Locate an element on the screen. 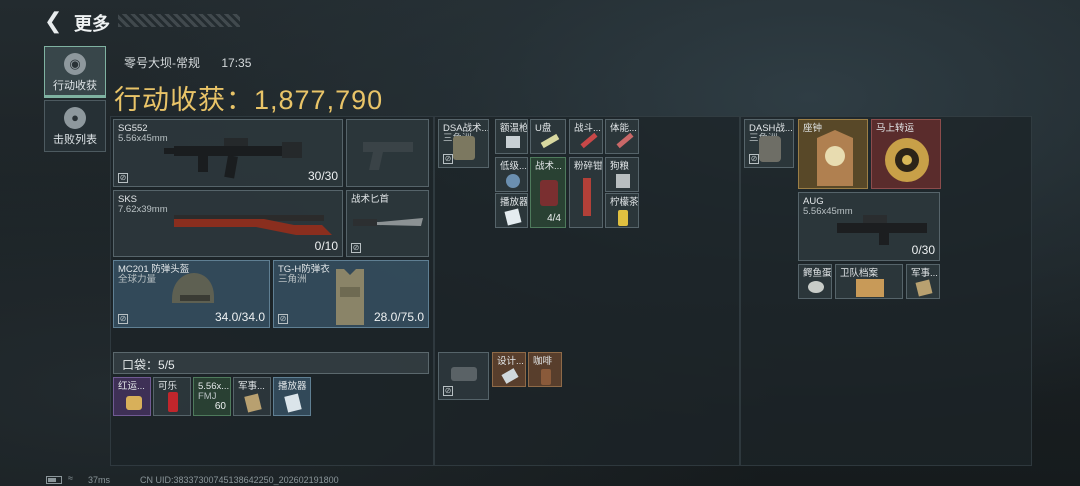 This screenshot has width=1080, height=486. armor-slot: TG-H防弹衣 三角洲 ⊘ 28.0/75.0 is located at coordinates (351, 294).